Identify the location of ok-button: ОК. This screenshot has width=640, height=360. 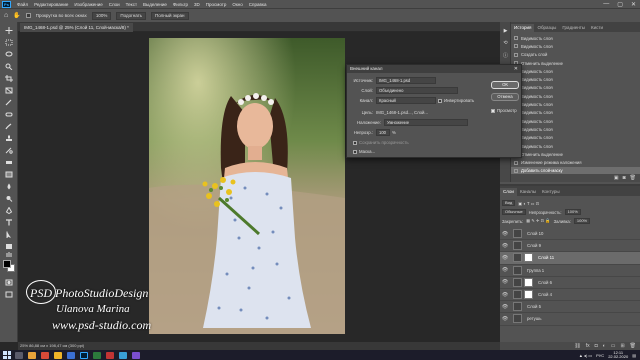
(505, 85).